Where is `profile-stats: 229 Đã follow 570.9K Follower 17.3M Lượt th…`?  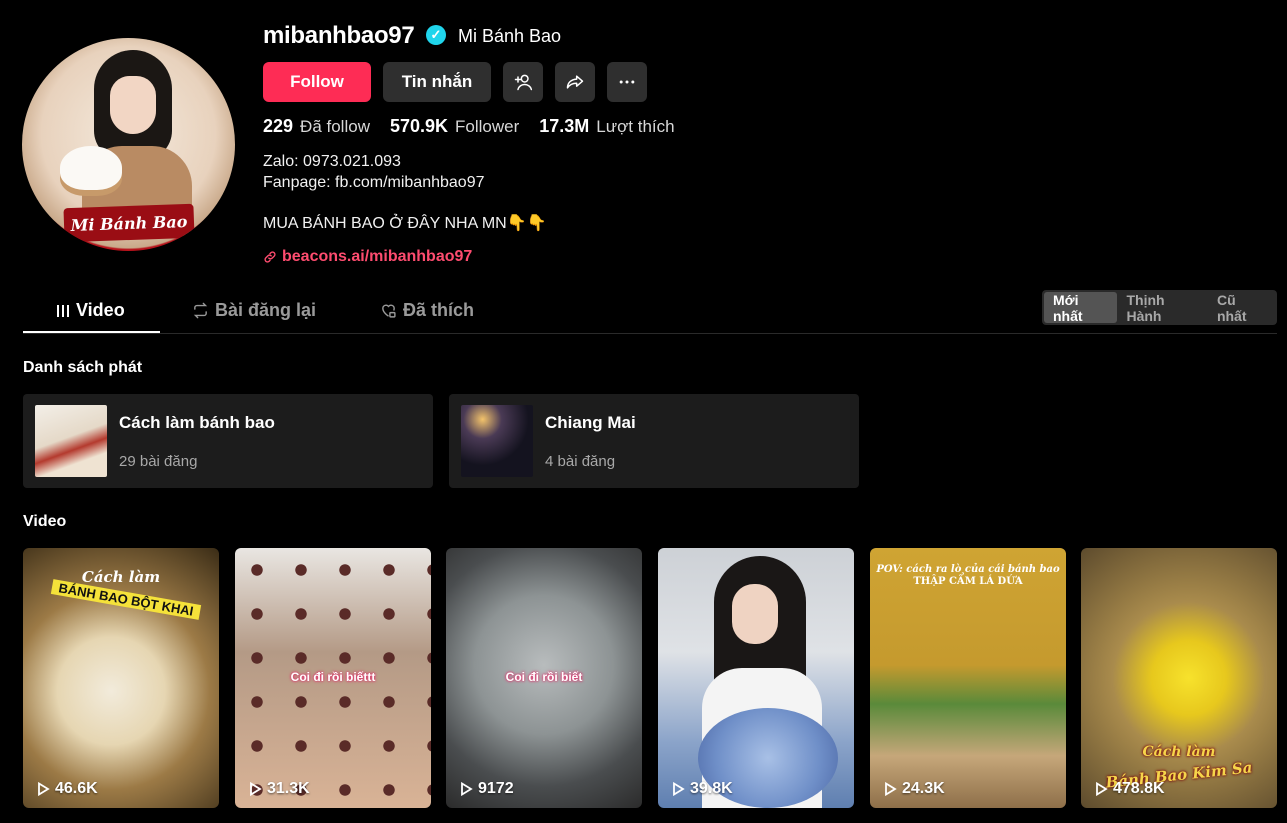
profile-stats: 229 Đã follow 570.9K Follower 17.3M Lượt th… is located at coordinates (469, 126).